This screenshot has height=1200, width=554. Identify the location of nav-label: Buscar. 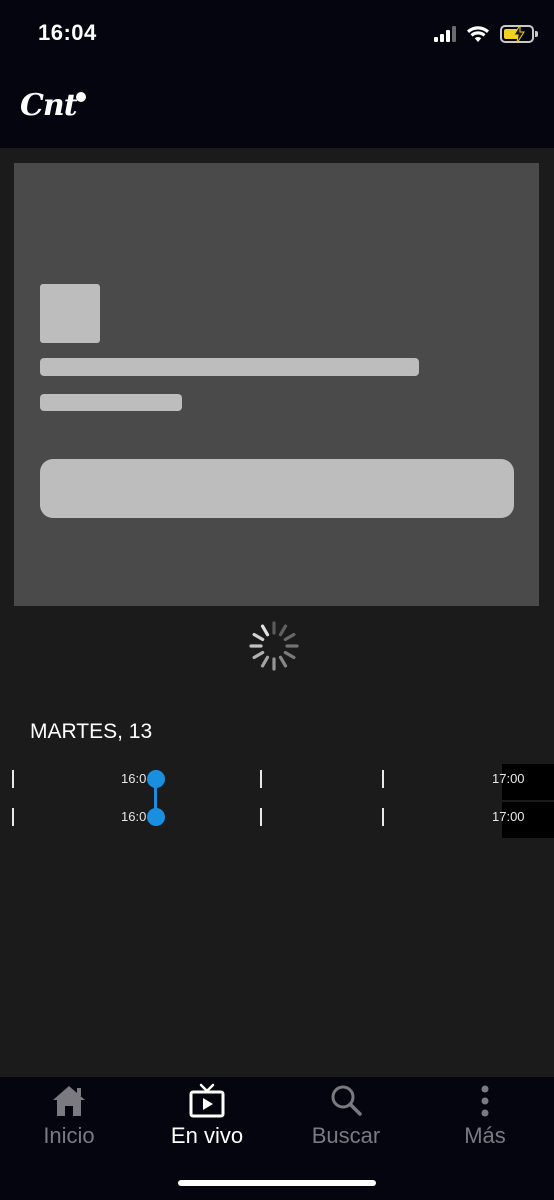
(346, 1135).